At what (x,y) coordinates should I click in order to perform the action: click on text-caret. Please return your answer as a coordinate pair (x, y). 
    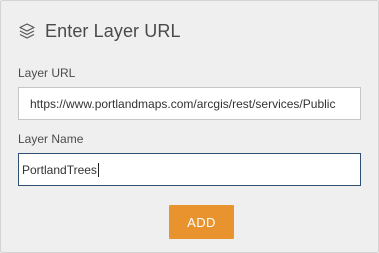
    Looking at the image, I should click on (98, 169).